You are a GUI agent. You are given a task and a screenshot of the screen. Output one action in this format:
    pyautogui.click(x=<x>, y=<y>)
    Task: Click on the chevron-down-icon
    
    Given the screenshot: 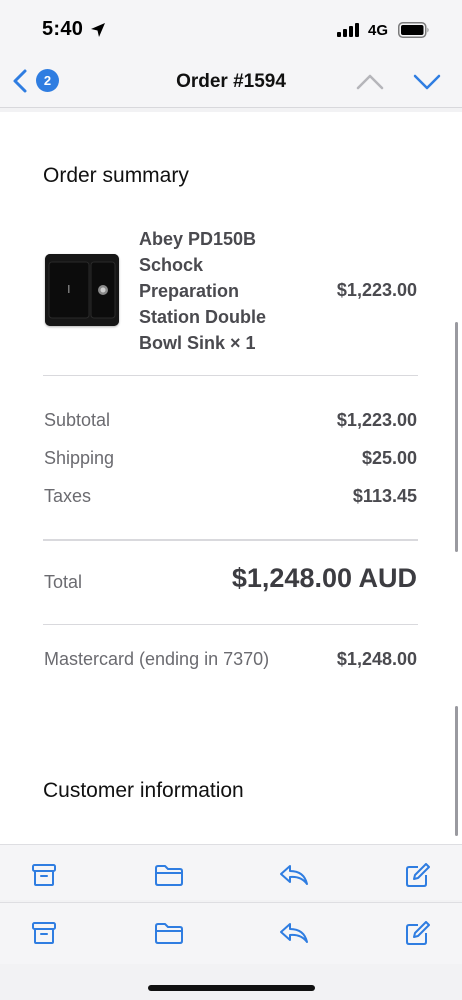 What is the action you would take?
    pyautogui.click(x=427, y=82)
    